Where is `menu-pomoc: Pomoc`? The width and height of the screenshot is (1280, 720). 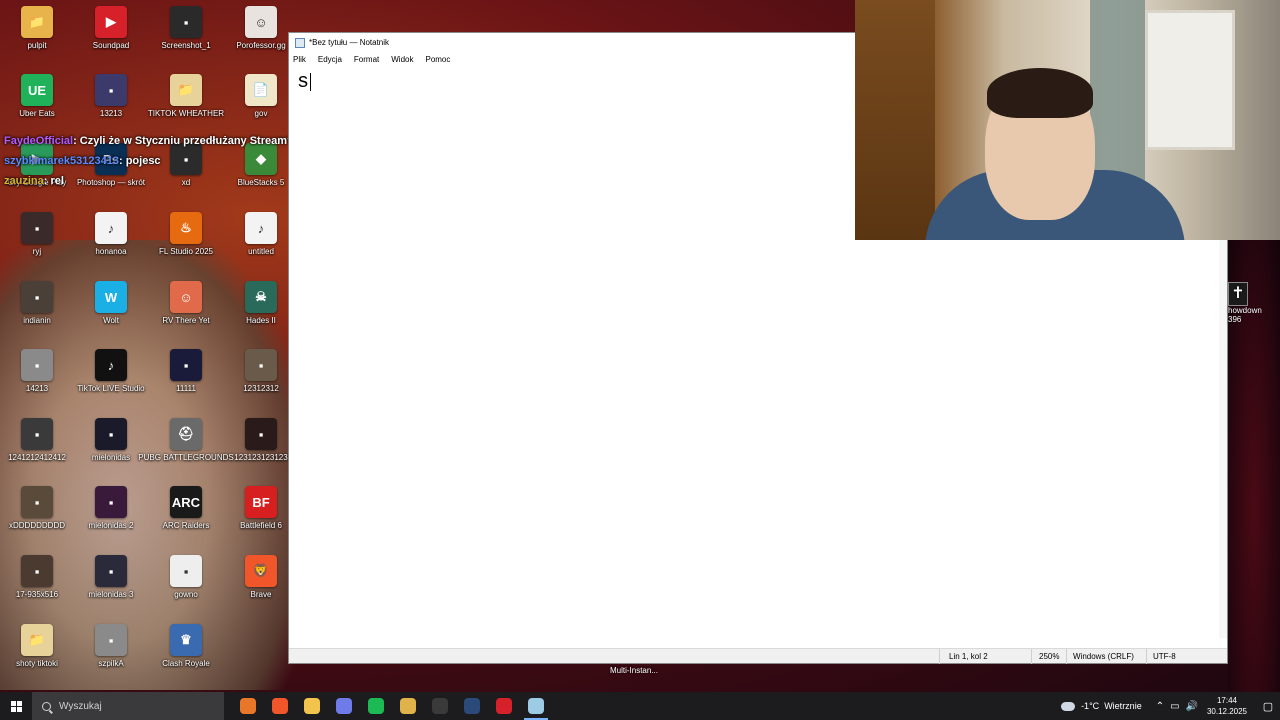
menu-pomoc: Pomoc is located at coordinates (437, 59).